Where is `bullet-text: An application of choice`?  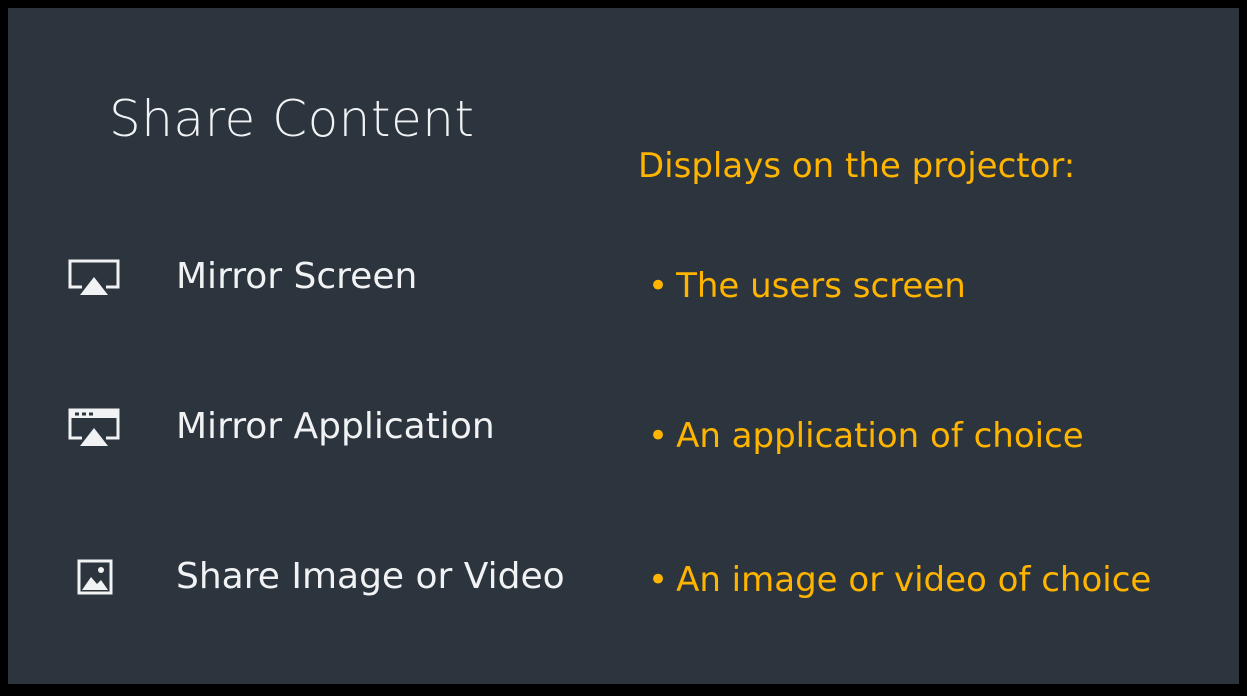 bullet-text: An application of choice is located at coordinates (880, 436).